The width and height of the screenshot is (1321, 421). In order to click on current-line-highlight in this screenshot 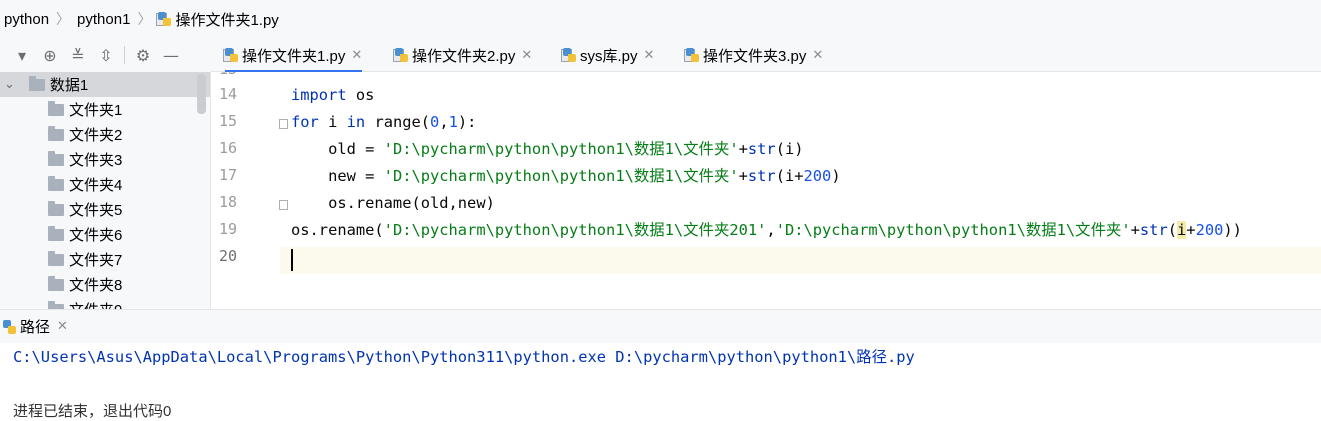, I will do `click(766, 260)`.